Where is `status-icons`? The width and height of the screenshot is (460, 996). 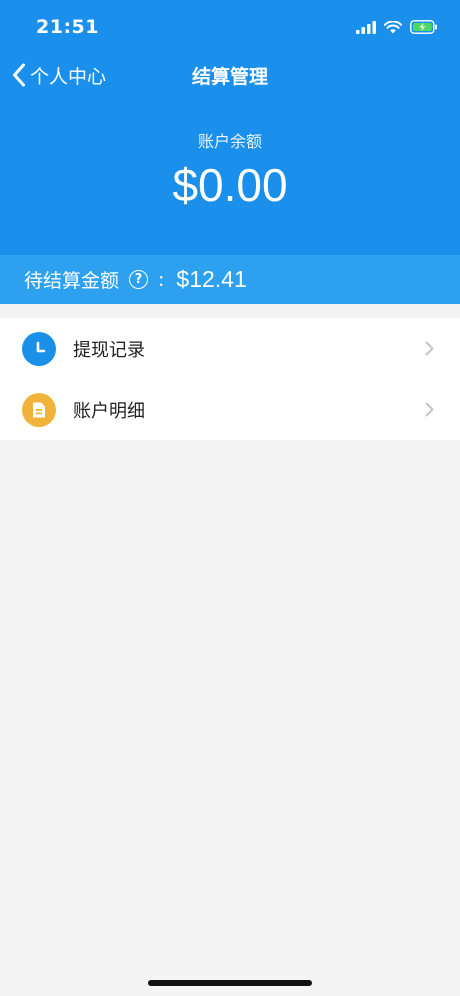
status-icons is located at coordinates (397, 27).